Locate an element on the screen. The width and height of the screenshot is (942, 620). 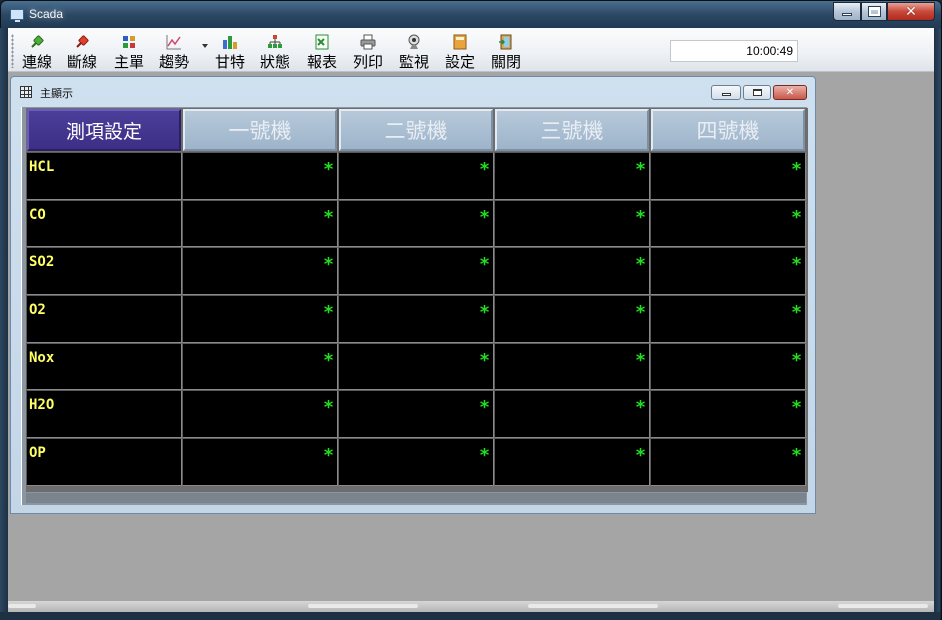
row-label-cell: CO is located at coordinates (104, 223).